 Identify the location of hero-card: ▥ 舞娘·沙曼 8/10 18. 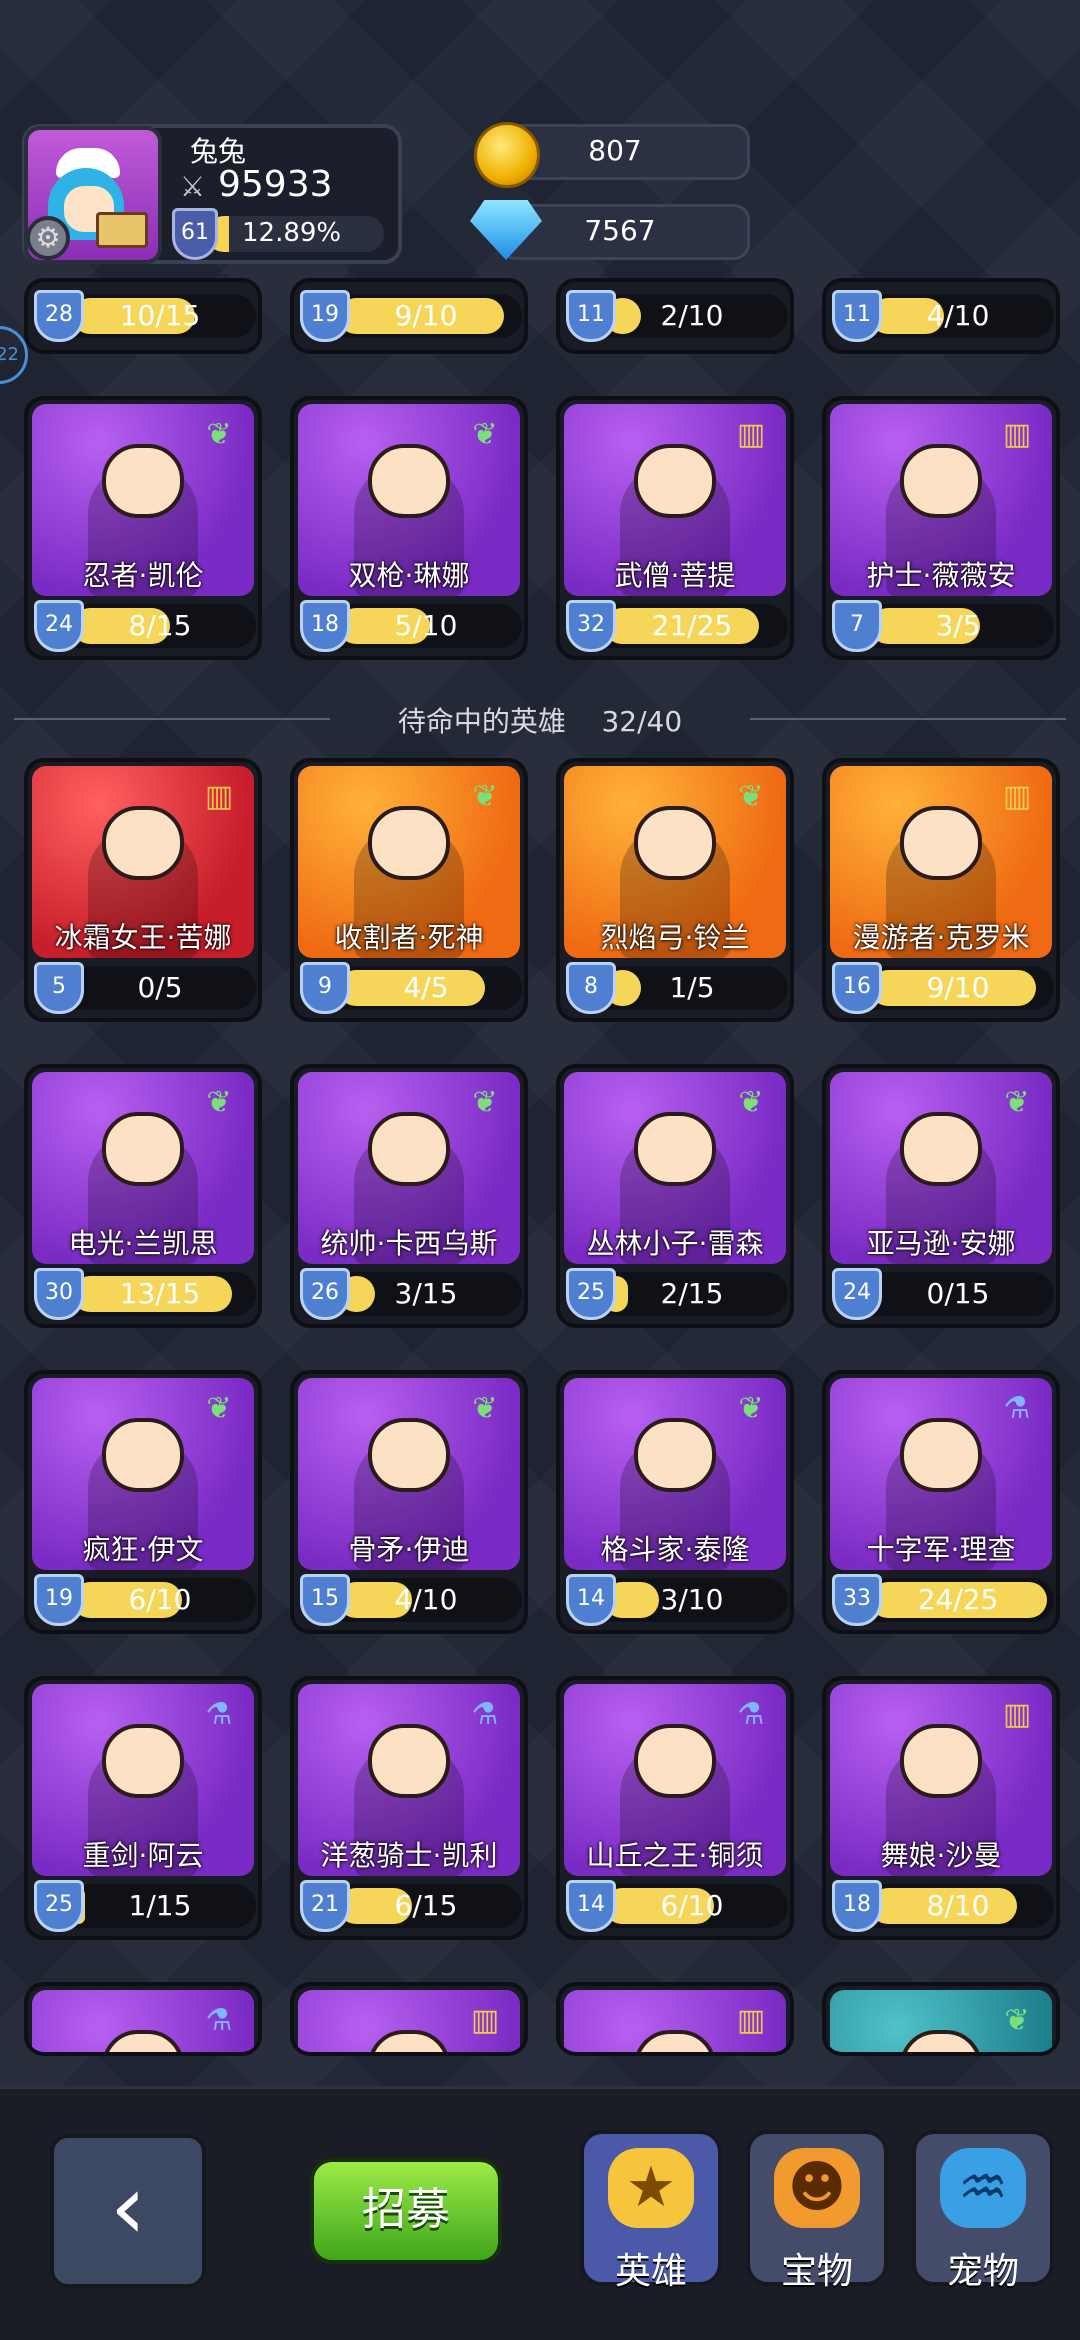
(941, 1808).